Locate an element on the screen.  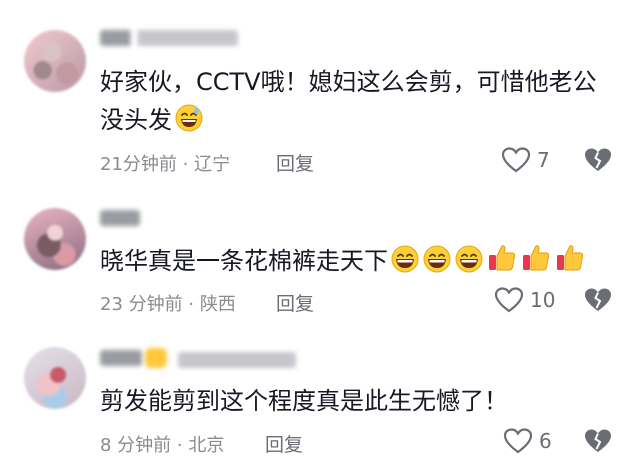
grin-sweat-emoji-icon is located at coordinates (189, 123).